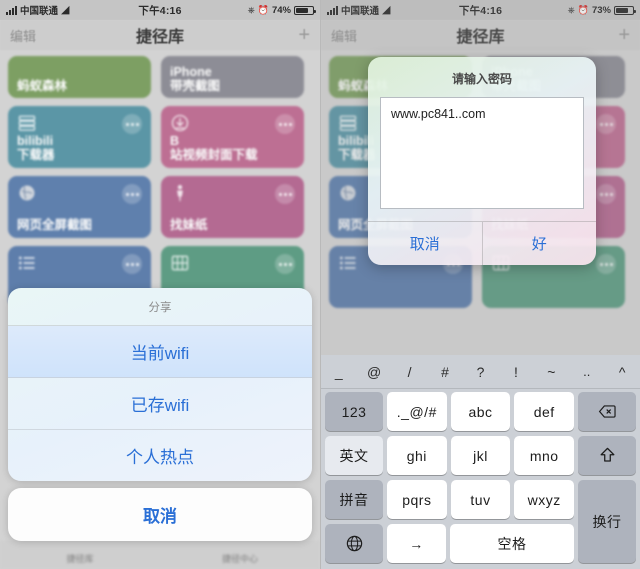 The height and width of the screenshot is (569, 640). Describe the element at coordinates (180, 263) in the screenshot. I see `film-icon` at that location.